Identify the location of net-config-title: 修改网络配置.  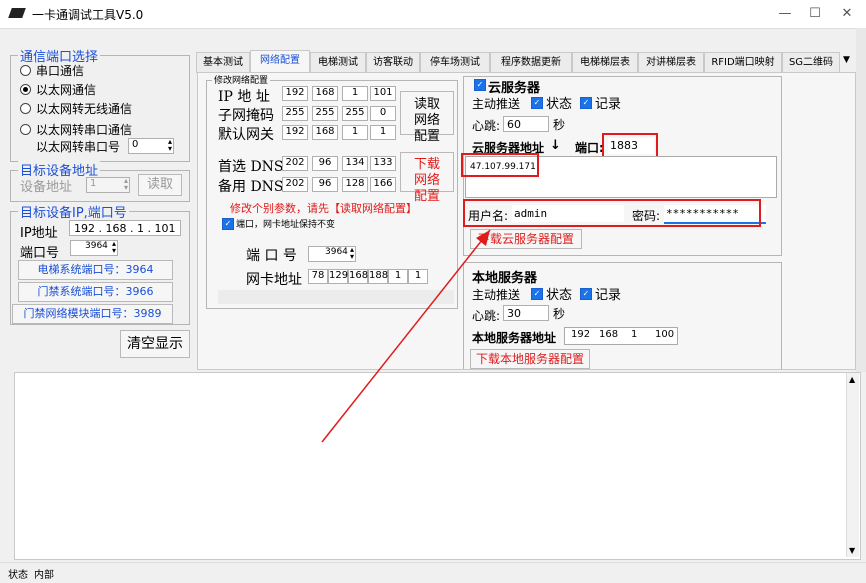
(241, 79).